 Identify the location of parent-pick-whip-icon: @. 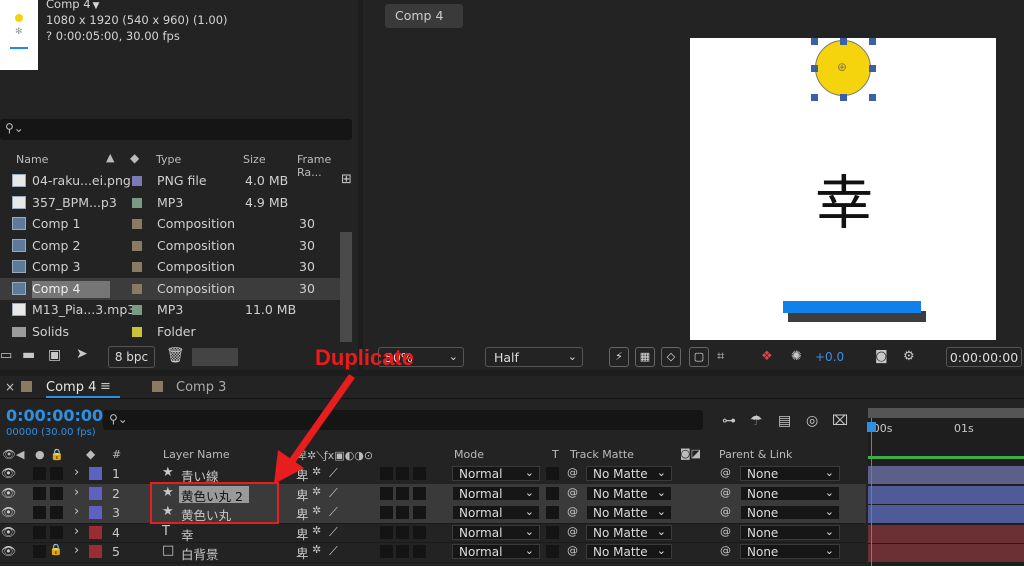
(725, 511).